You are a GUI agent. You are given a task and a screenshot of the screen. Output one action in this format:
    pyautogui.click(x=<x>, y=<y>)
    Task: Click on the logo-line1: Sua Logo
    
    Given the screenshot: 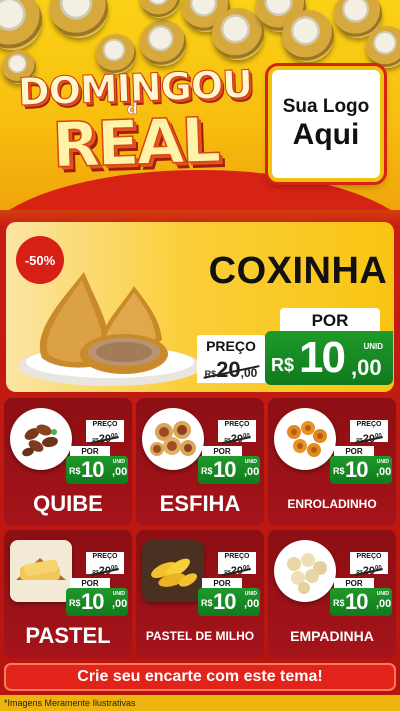 What is the action you would take?
    pyautogui.click(x=326, y=107)
    